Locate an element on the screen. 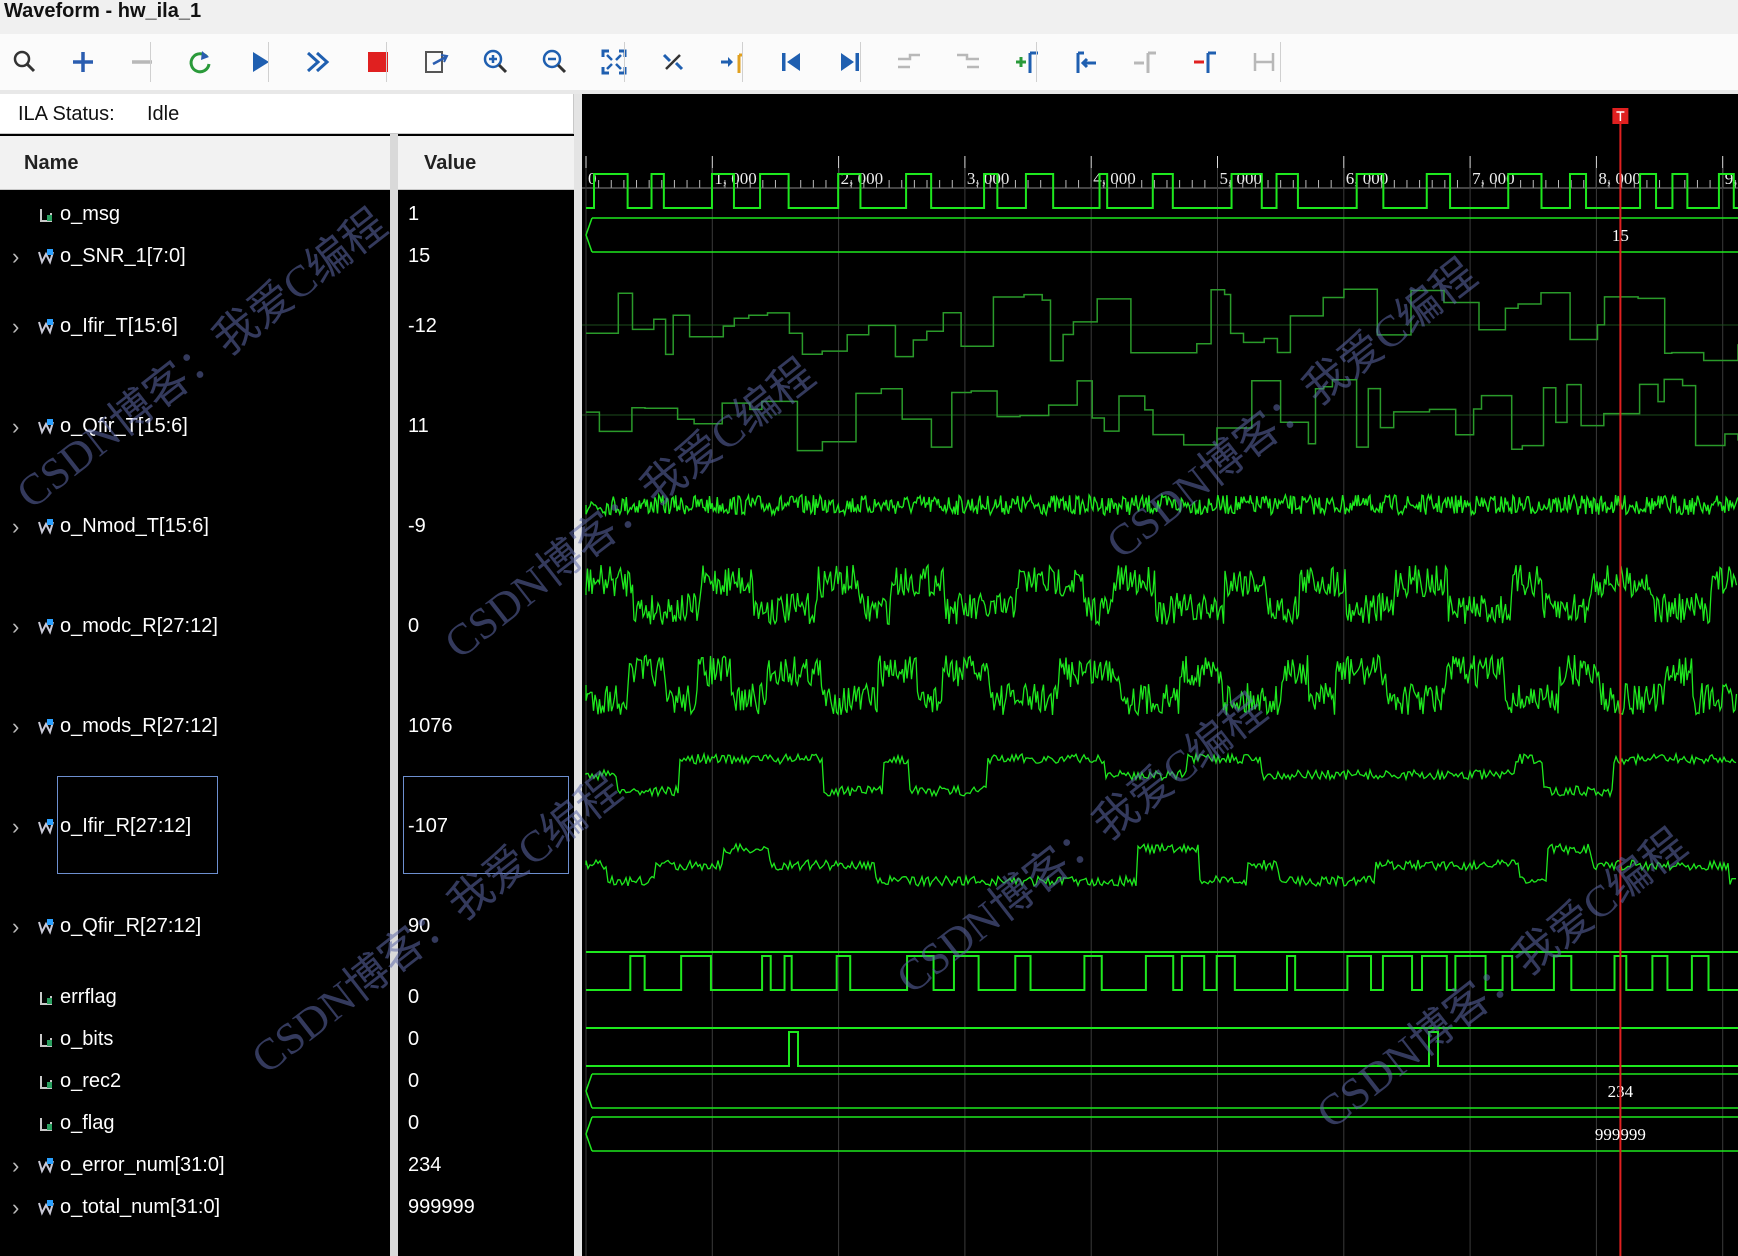 Image resolution: width=1738 pixels, height=1256 pixels. stop-button is located at coordinates (378, 62).